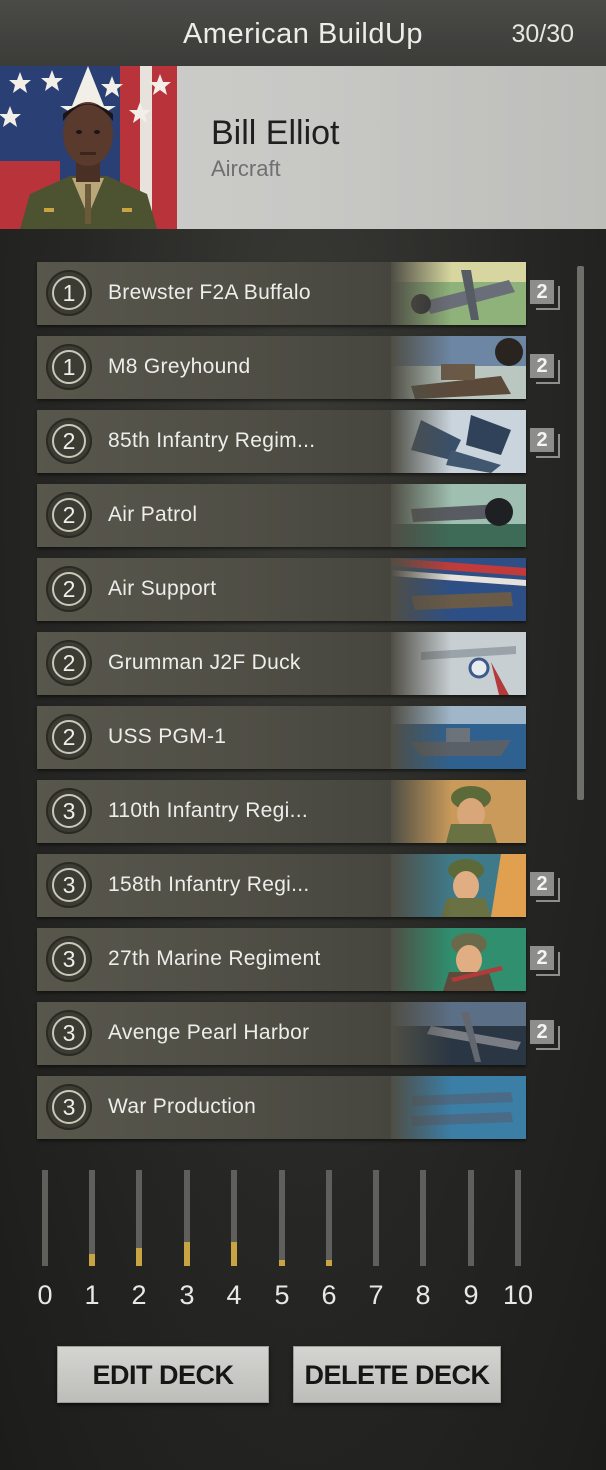 Image resolution: width=606 pixels, height=1470 pixels. I want to click on card-row: 3 27th Marine Regiment, so click(281, 959).